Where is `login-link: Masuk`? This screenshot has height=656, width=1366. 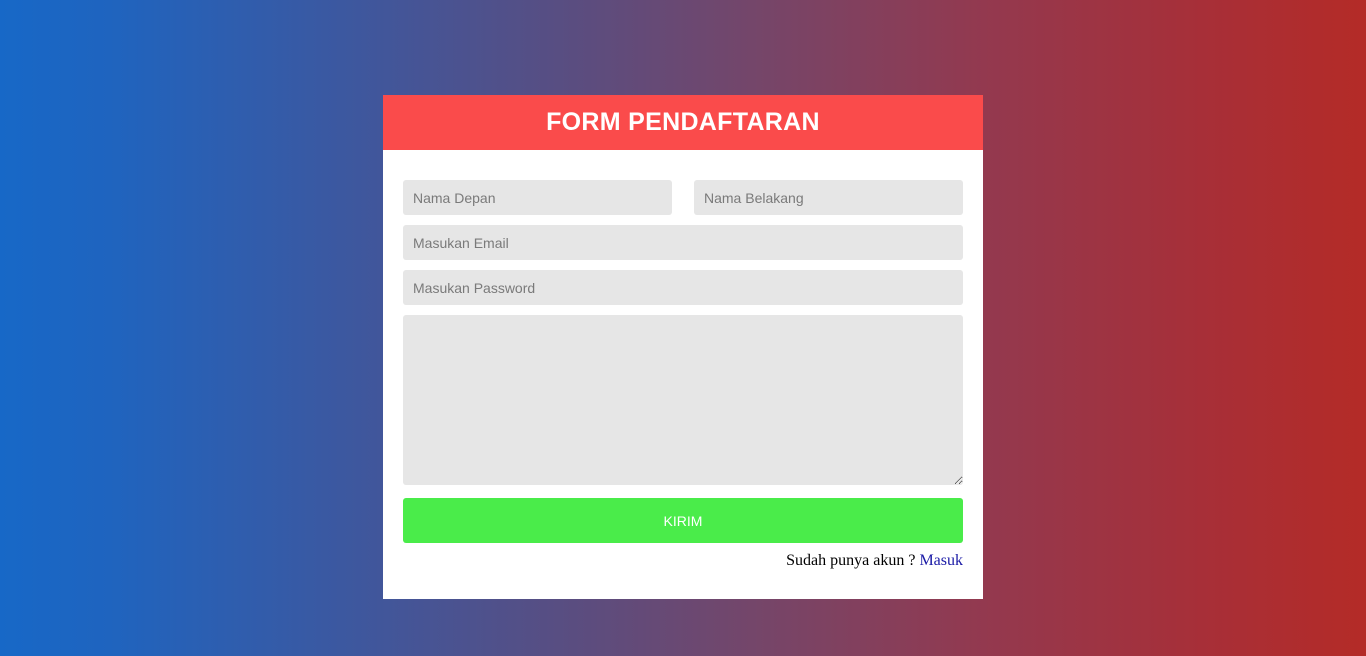
login-link: Masuk is located at coordinates (941, 560).